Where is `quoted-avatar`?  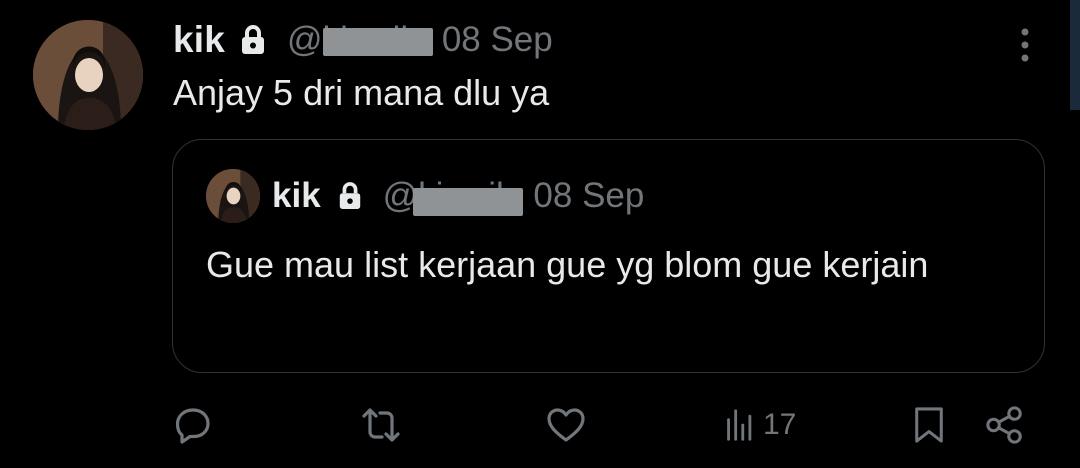
quoted-avatar is located at coordinates (233, 196).